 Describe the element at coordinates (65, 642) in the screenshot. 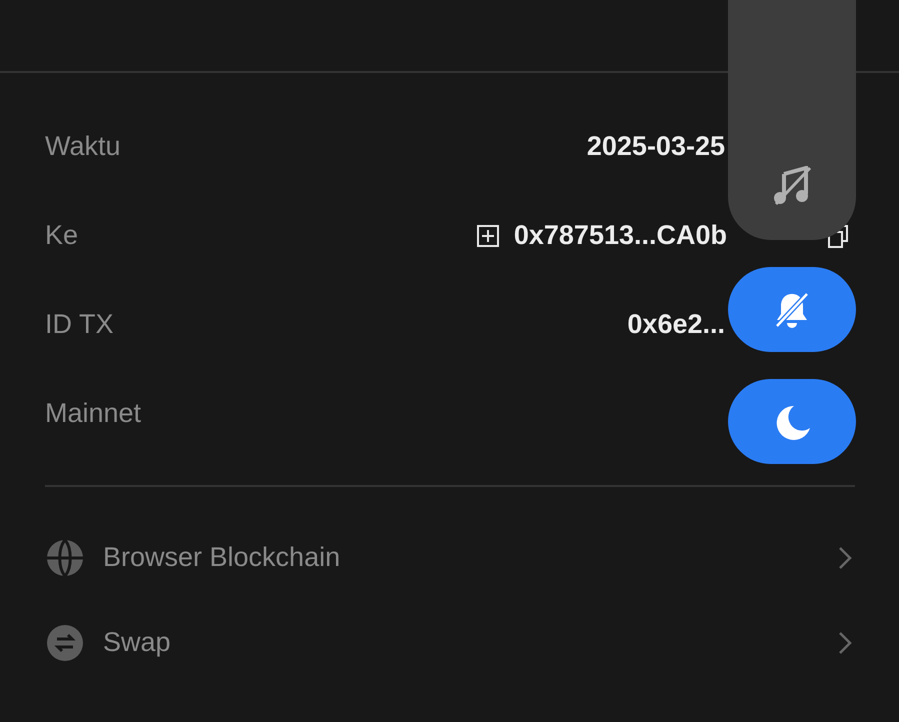

I see `swap-icon` at that location.